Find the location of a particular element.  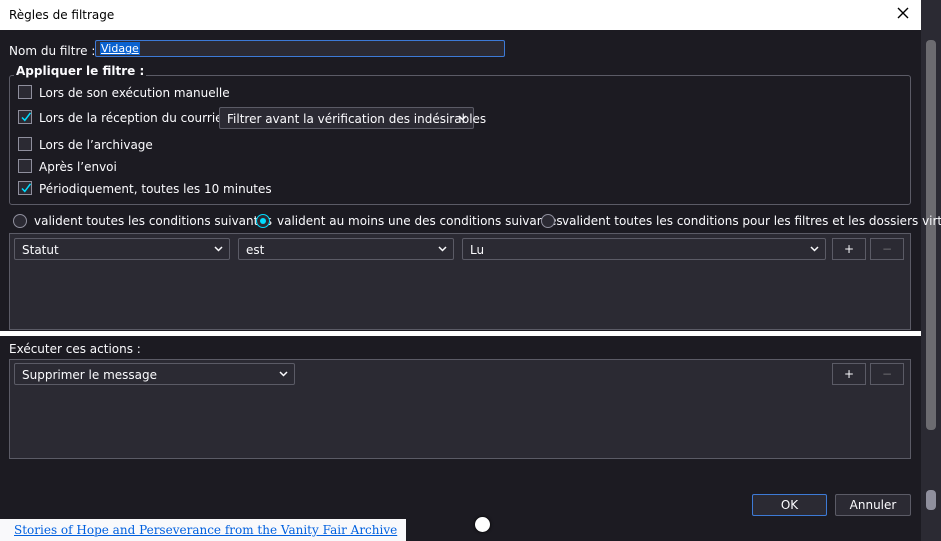

splitter is located at coordinates (460, 333).